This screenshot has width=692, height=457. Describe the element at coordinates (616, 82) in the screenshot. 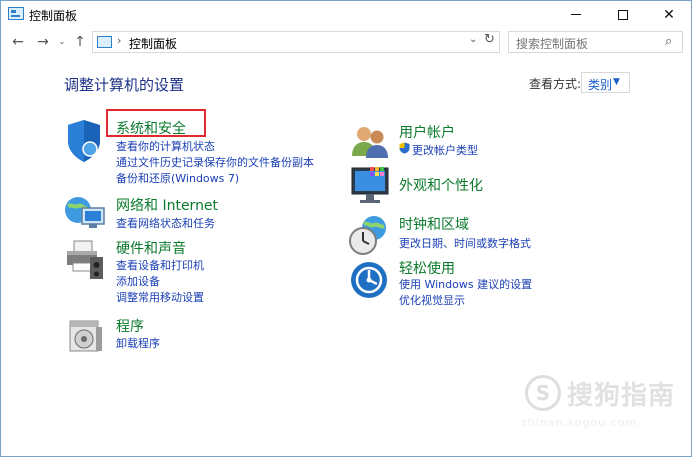

I see `dropdown-caret-icon: ▼` at that location.